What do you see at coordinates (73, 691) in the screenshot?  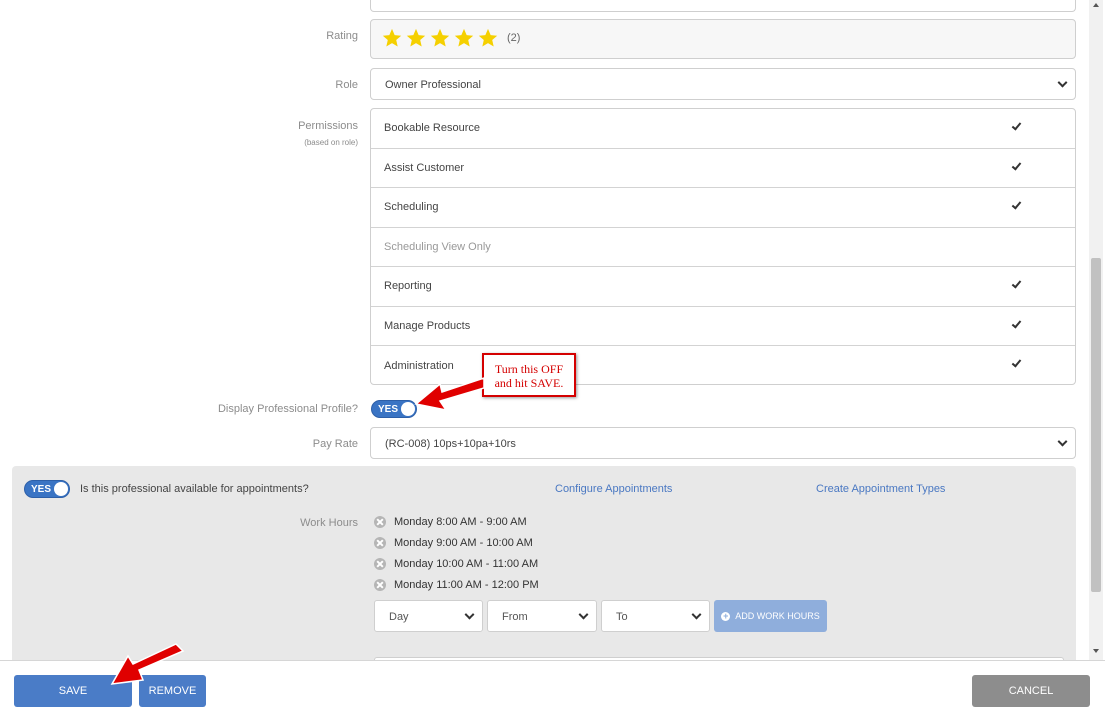 I see `save-button: SAVE` at bounding box center [73, 691].